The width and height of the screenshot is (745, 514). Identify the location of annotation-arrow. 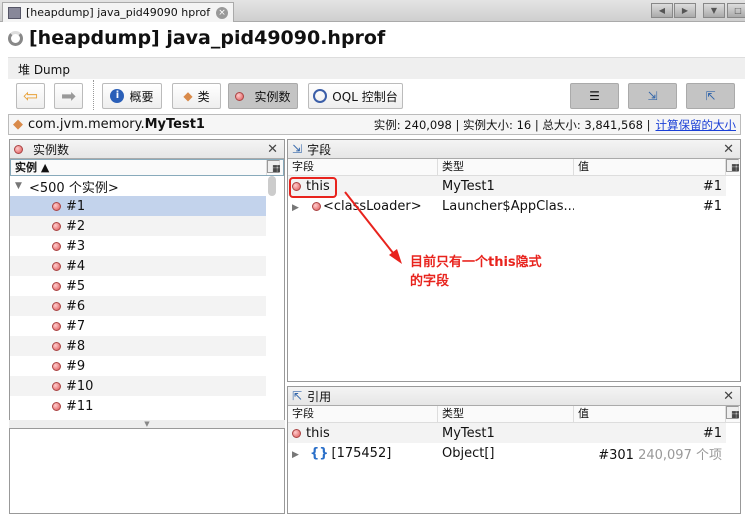
(373, 227).